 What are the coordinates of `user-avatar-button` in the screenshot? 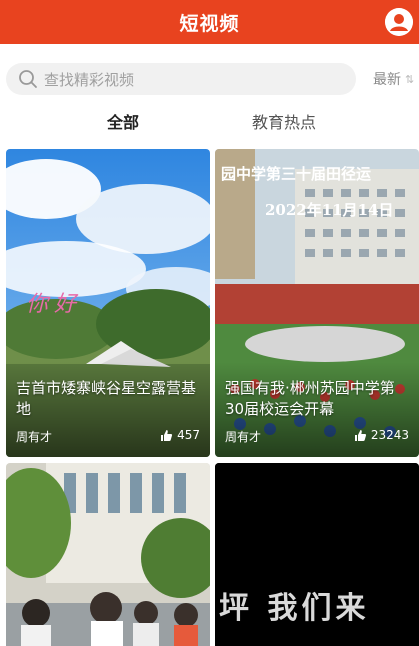 It's located at (399, 22).